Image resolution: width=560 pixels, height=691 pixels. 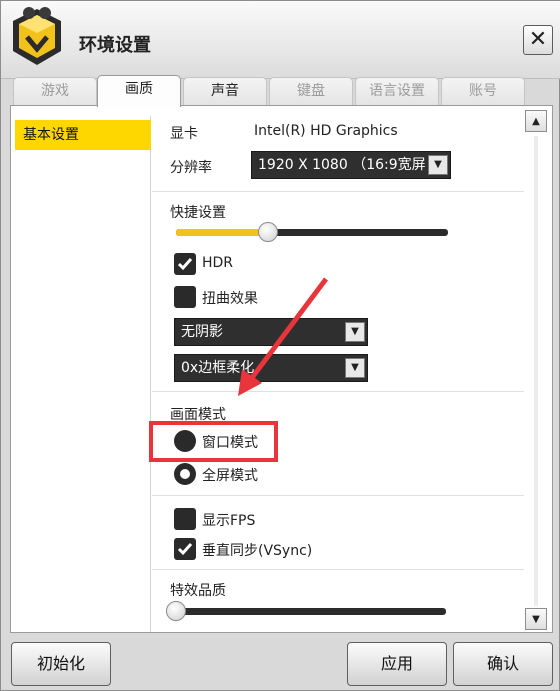 What do you see at coordinates (503, 664) in the screenshot?
I see `ok-button: 确认` at bounding box center [503, 664].